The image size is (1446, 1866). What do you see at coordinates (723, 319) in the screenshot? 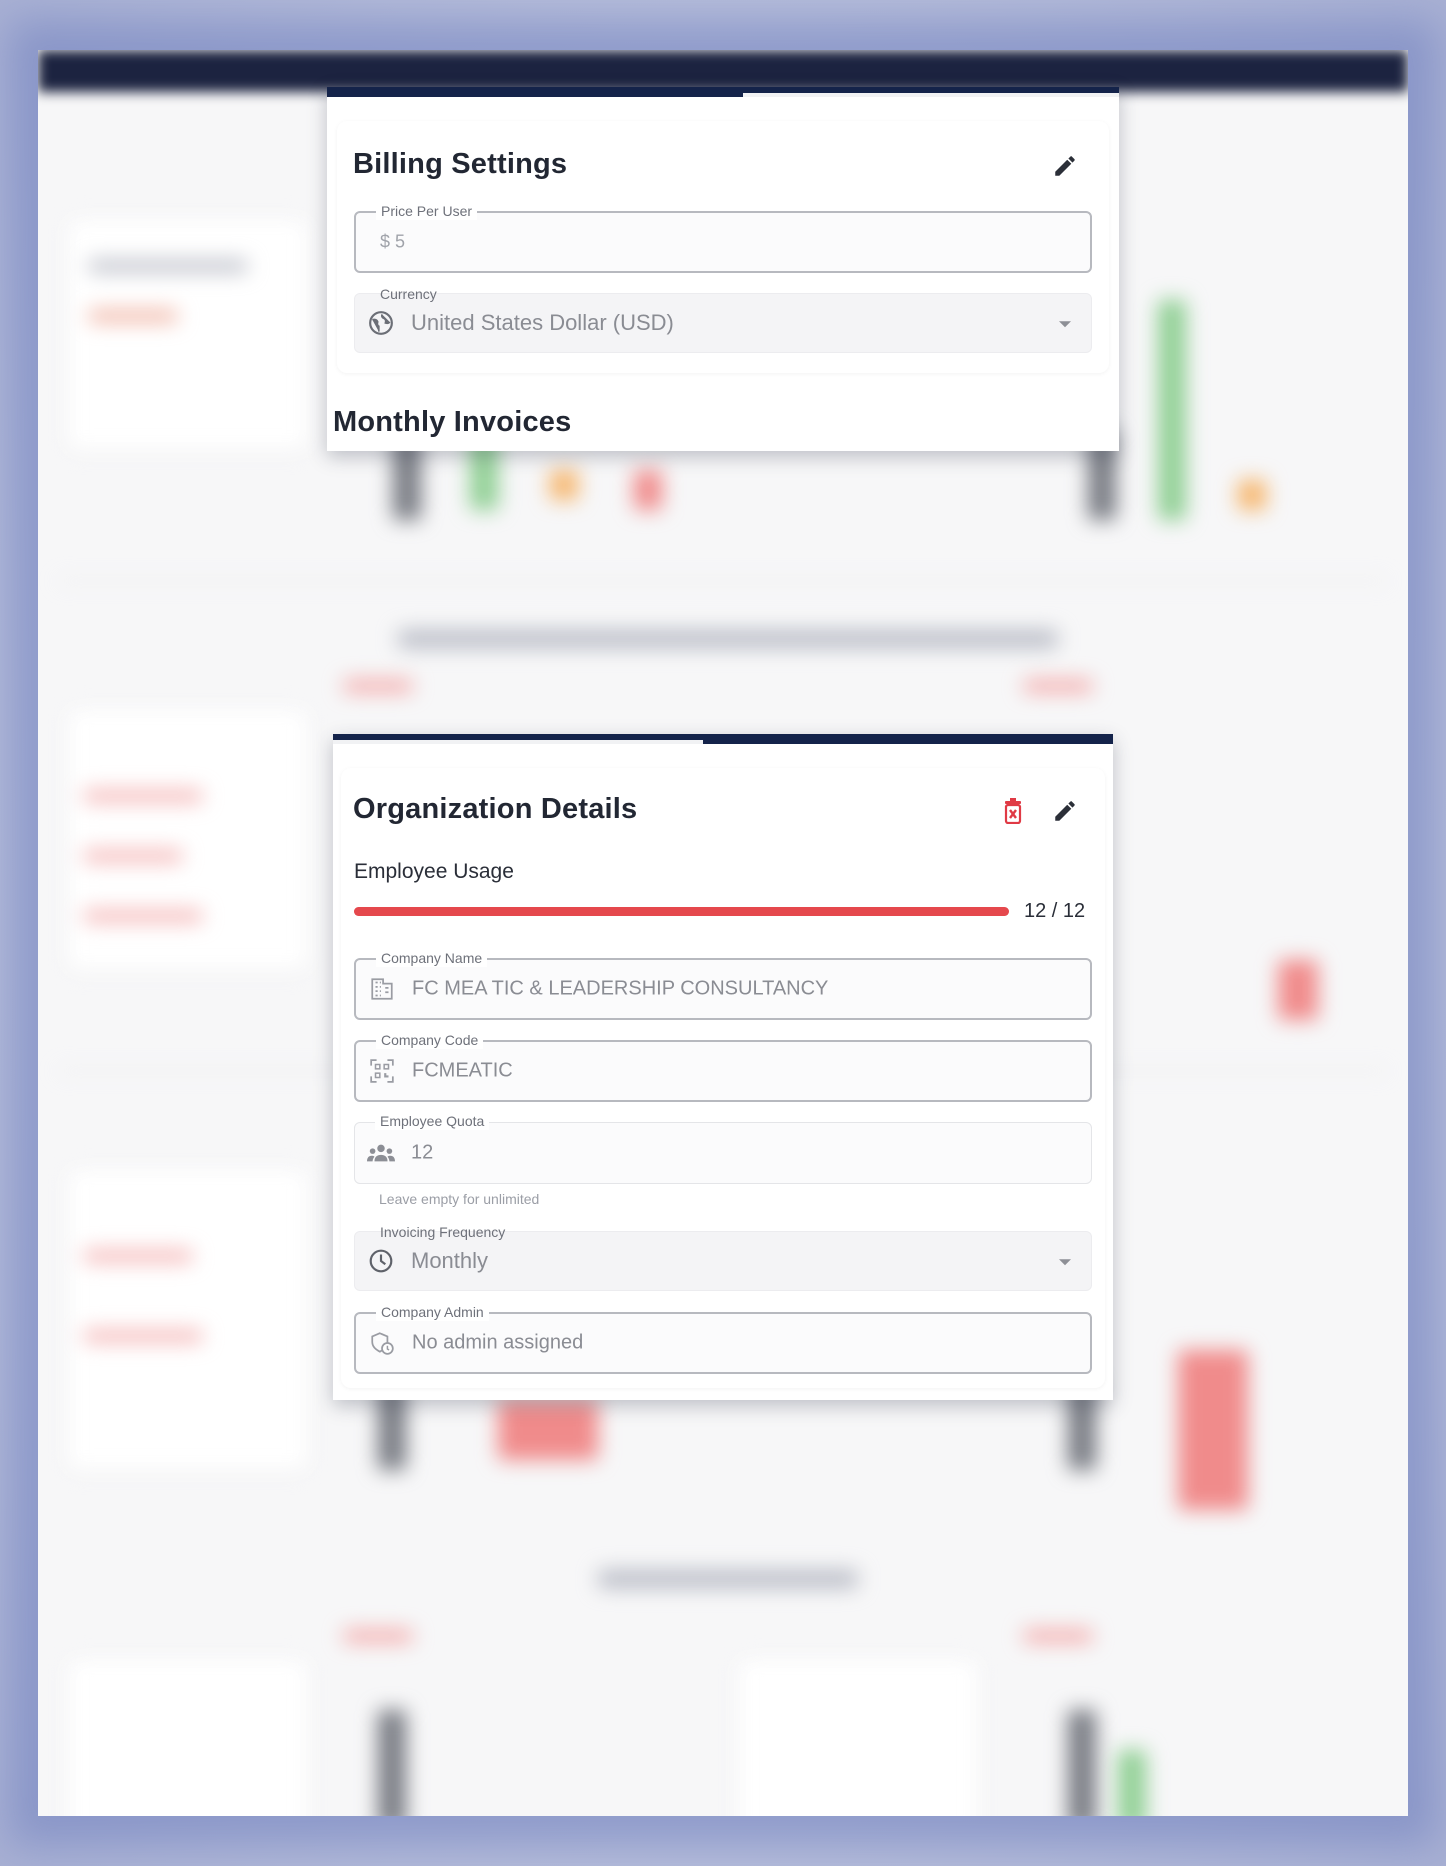
I see `currency-select: Currency United States Dollar (USD)` at bounding box center [723, 319].